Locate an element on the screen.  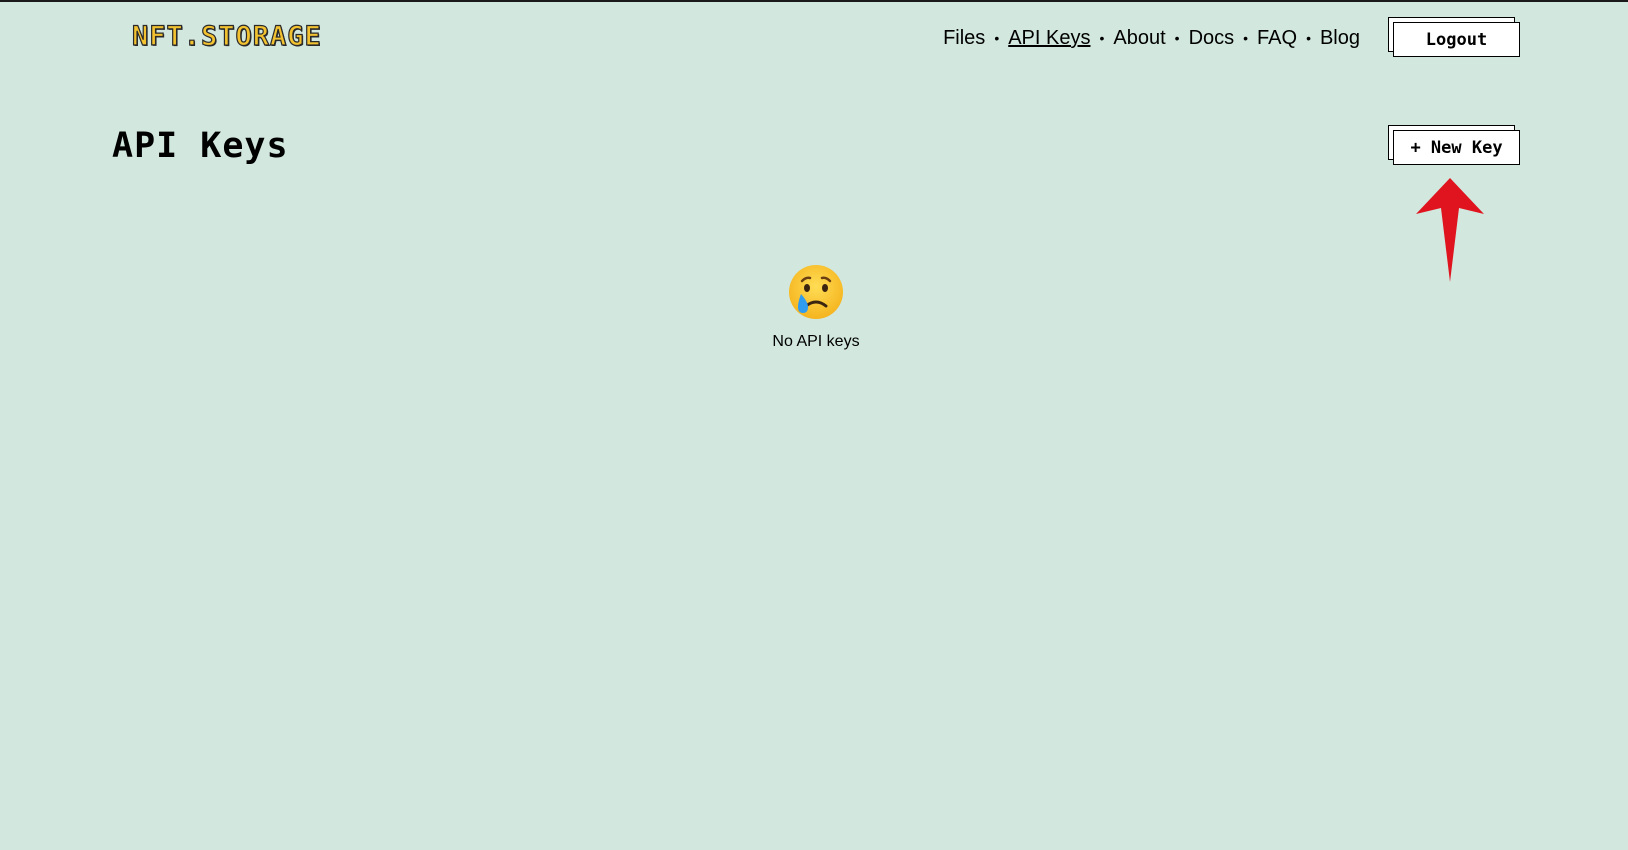
logout-button: Logout is located at coordinates (1456, 39).